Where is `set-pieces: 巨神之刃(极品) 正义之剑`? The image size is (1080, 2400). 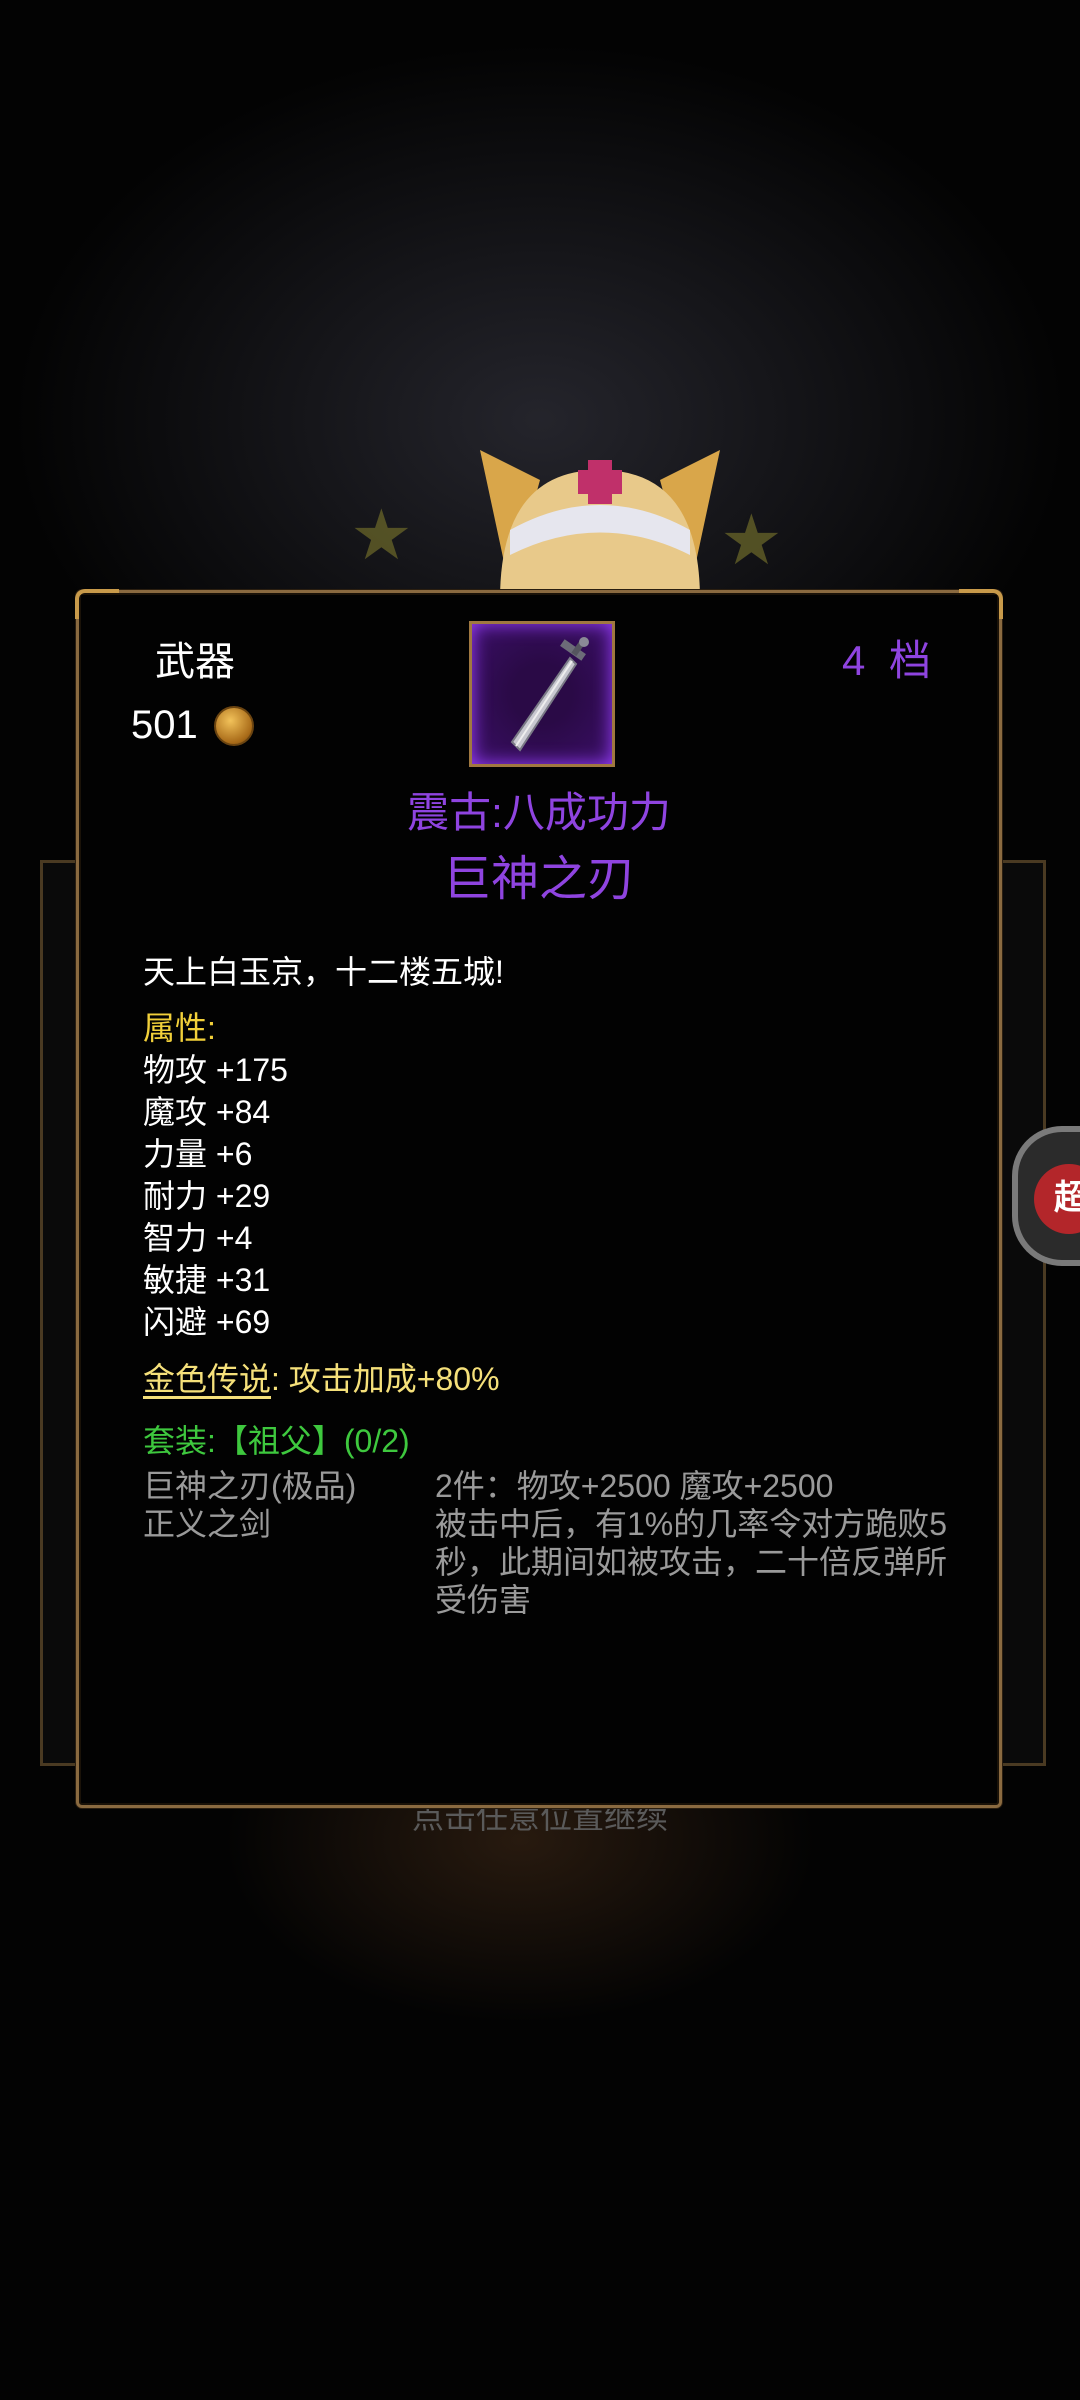 set-pieces: 巨神之刃(极品) 正义之剑 is located at coordinates (289, 1543).